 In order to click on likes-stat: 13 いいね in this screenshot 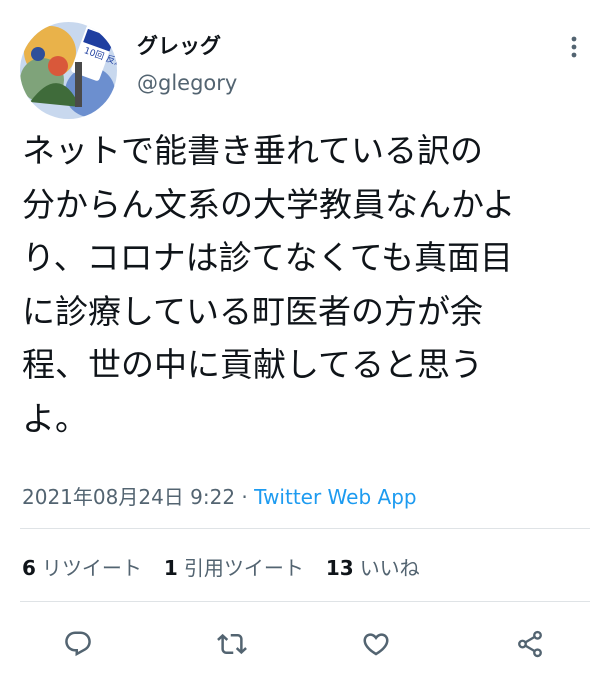, I will do `click(373, 568)`.